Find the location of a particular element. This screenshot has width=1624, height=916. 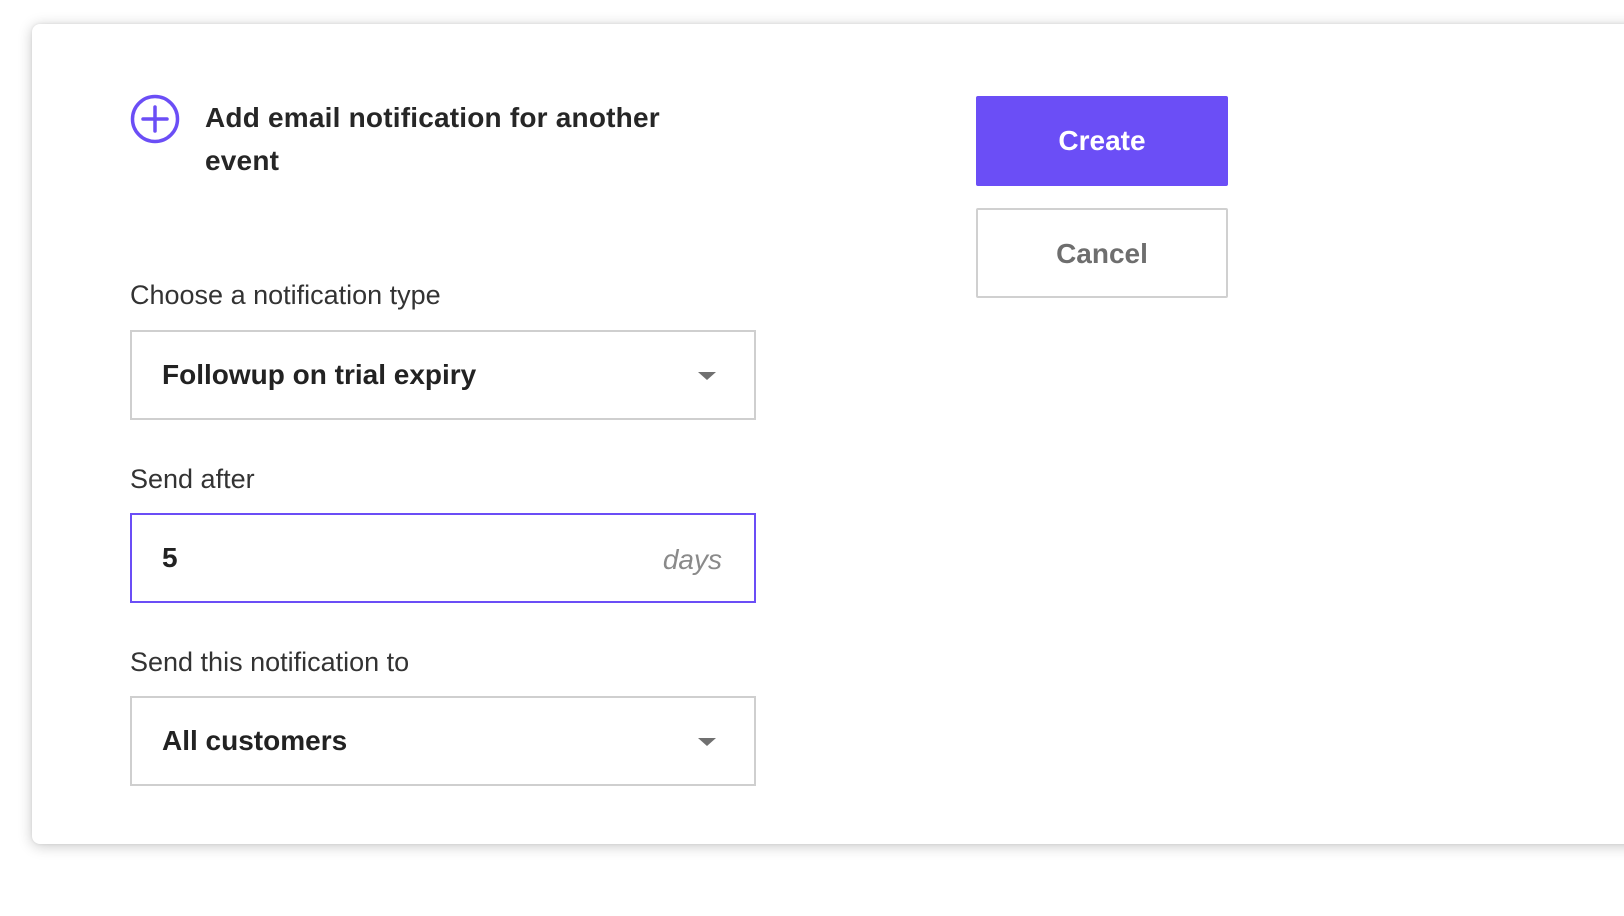

plus-circle-icon is located at coordinates (155, 119).